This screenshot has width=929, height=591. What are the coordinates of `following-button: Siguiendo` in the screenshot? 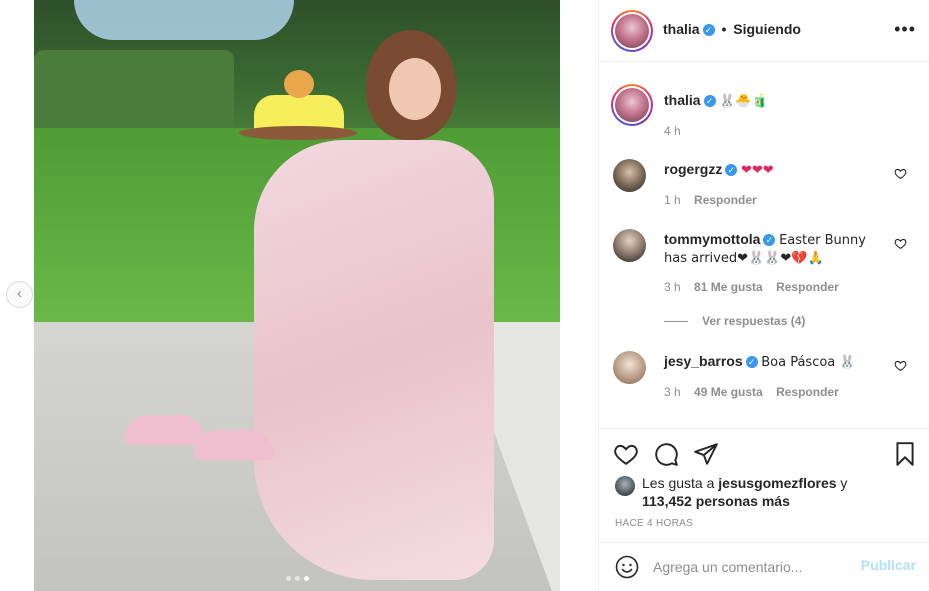 It's located at (767, 29).